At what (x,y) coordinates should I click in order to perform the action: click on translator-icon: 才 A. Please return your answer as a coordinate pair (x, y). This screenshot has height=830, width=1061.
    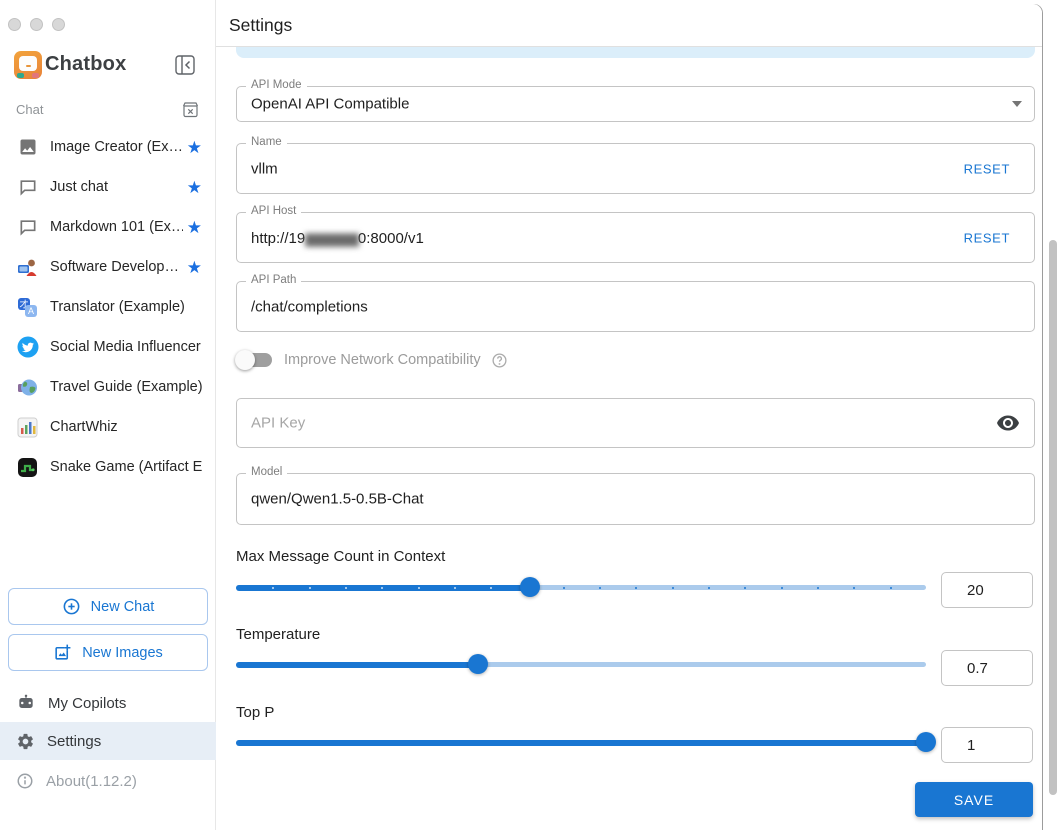
    Looking at the image, I should click on (27, 307).